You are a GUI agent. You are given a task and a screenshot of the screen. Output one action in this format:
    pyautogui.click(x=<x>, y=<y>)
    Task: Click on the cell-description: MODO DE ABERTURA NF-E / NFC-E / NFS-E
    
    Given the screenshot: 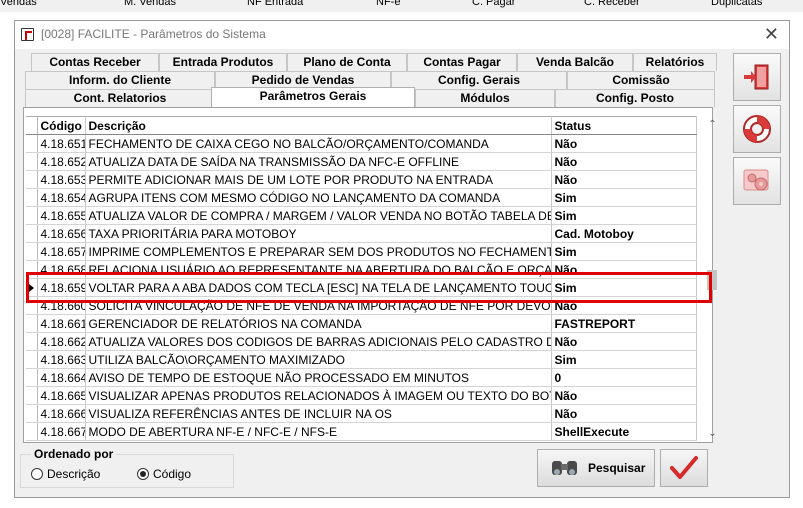 What is the action you would take?
    pyautogui.click(x=318, y=431)
    